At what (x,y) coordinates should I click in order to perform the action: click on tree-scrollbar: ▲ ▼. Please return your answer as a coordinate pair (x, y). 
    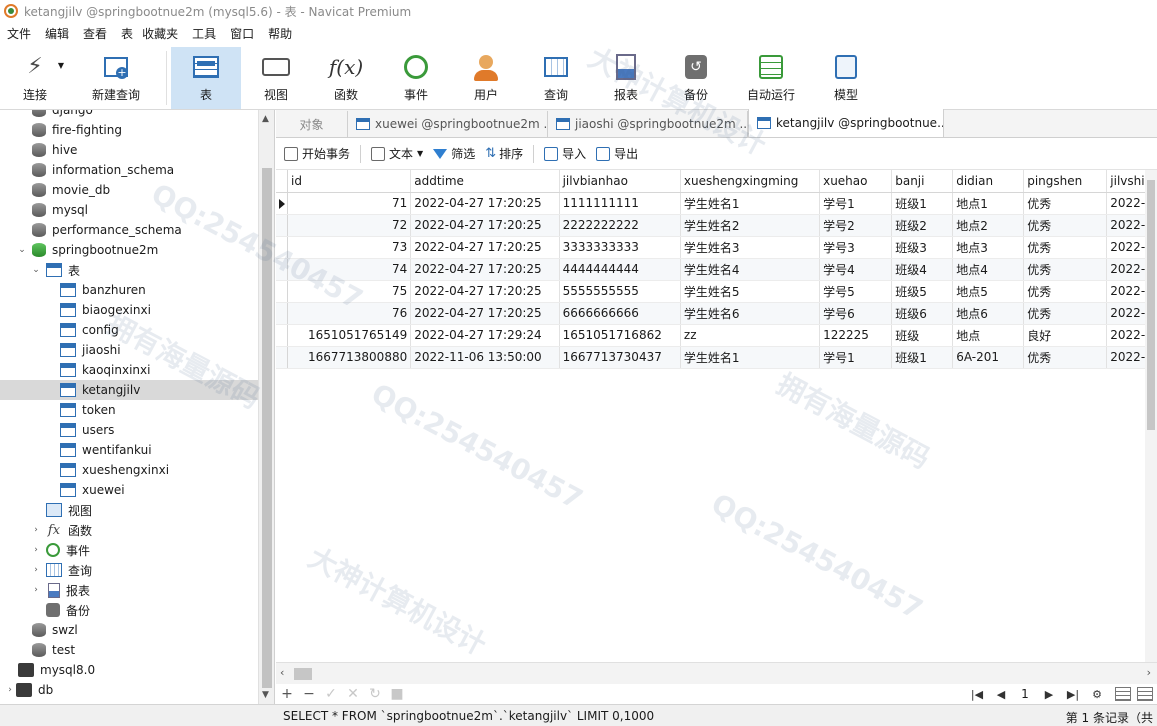
    Looking at the image, I should click on (266, 407).